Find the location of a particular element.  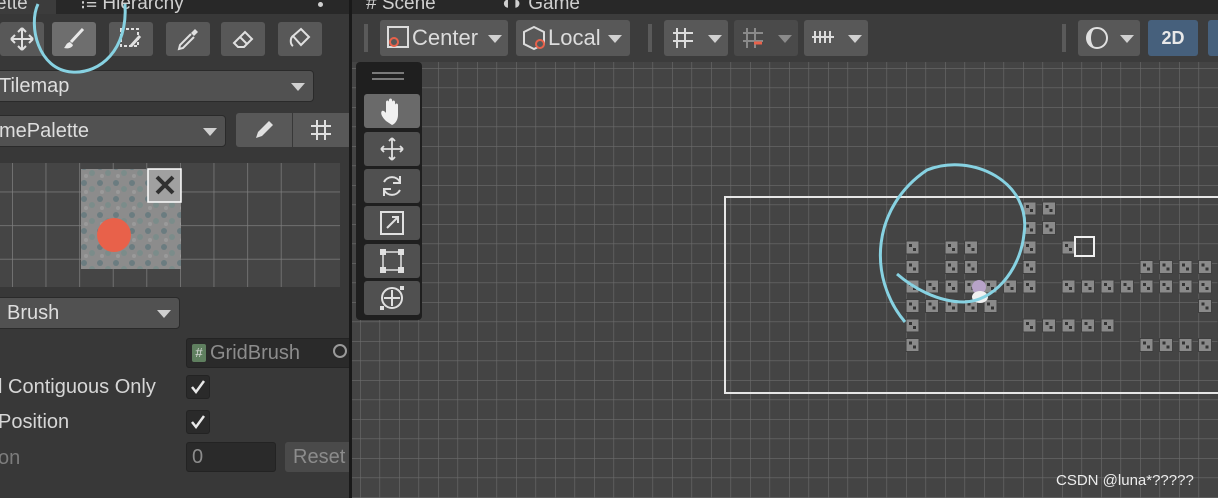

tools-overlay is located at coordinates (389, 191).